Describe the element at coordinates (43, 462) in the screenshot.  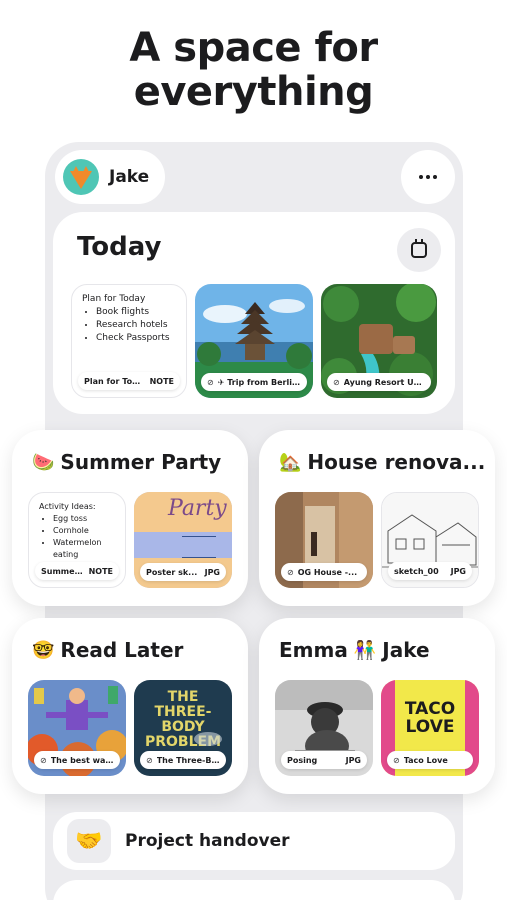
I see `watermelon-icon: 🍉` at that location.